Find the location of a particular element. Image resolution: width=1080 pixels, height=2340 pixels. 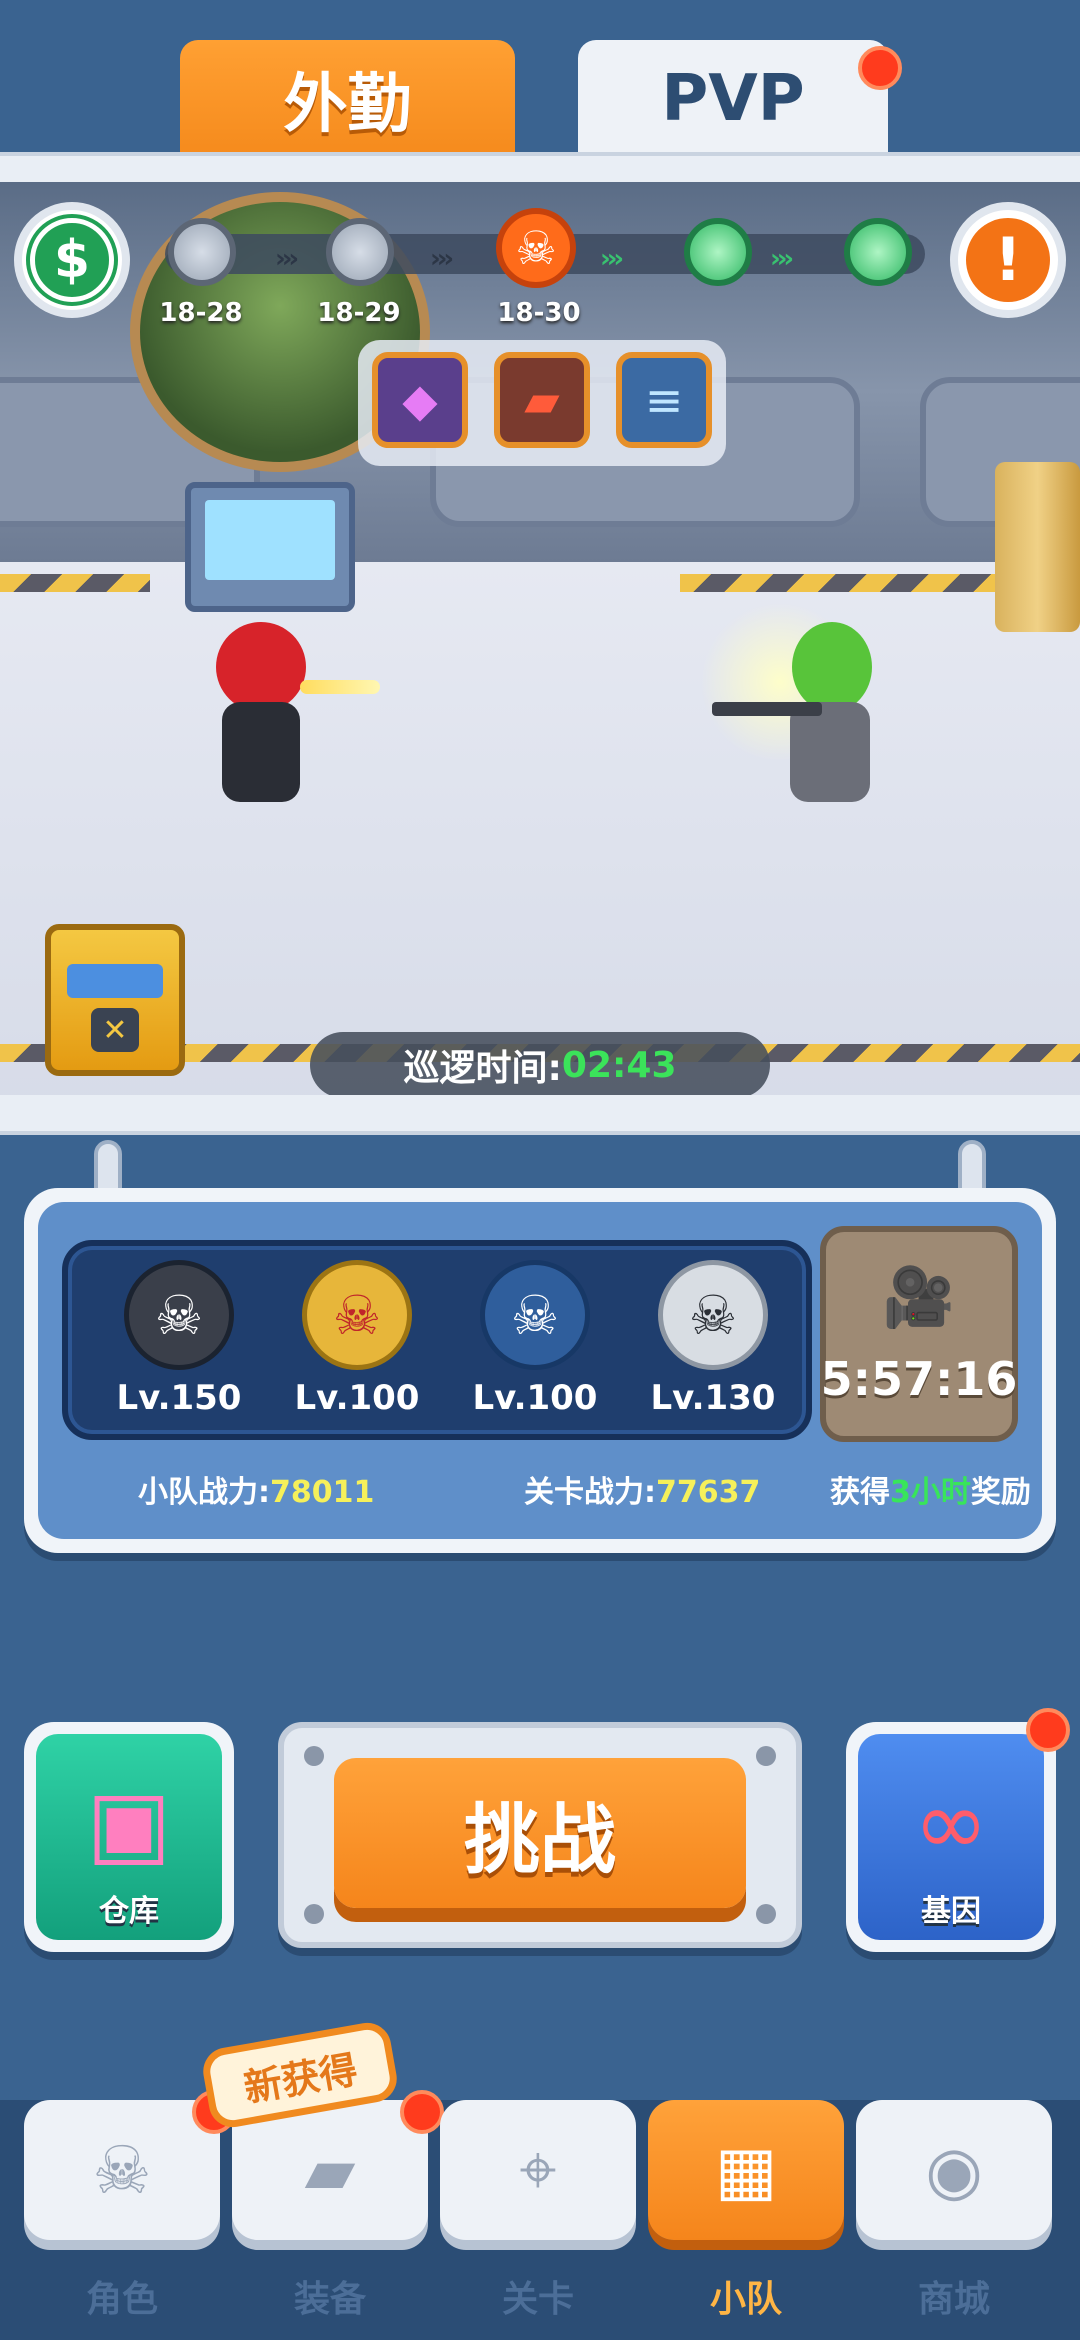

member-level: Lv.150 is located at coordinates (179, 1398).